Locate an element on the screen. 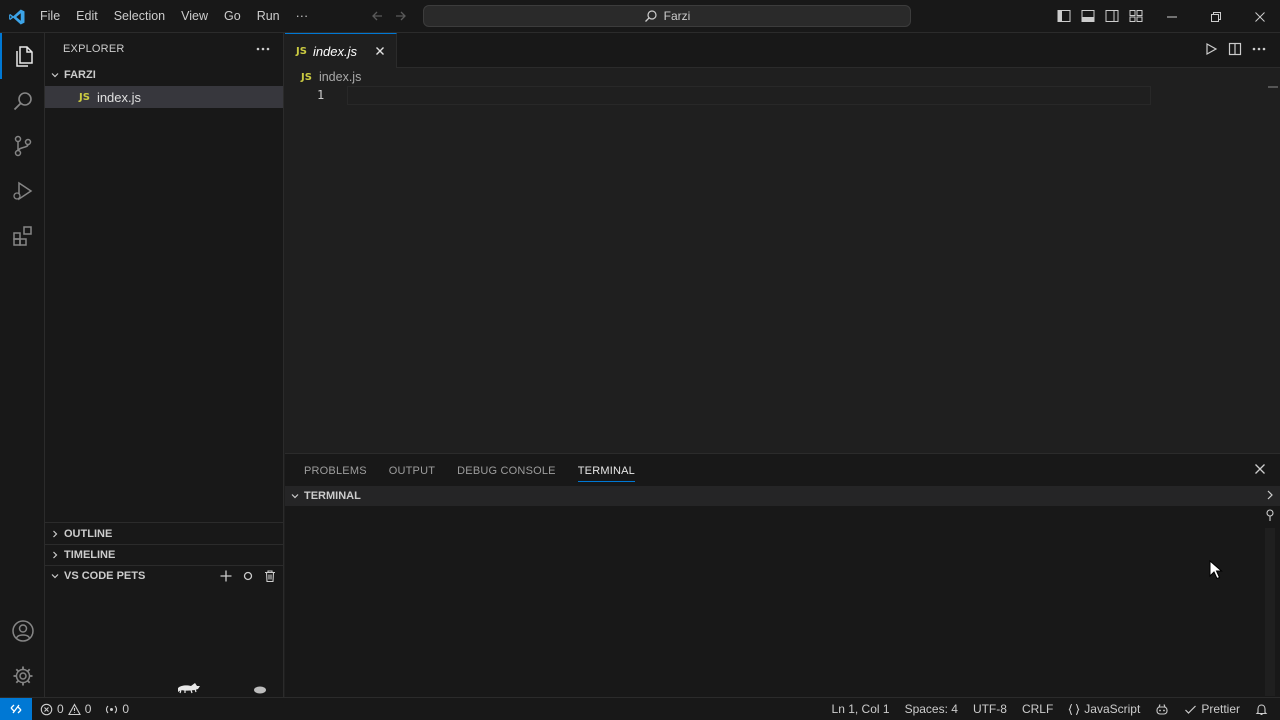 Image resolution: width=1280 pixels, height=720 pixels. gear-icon is located at coordinates (22, 676).